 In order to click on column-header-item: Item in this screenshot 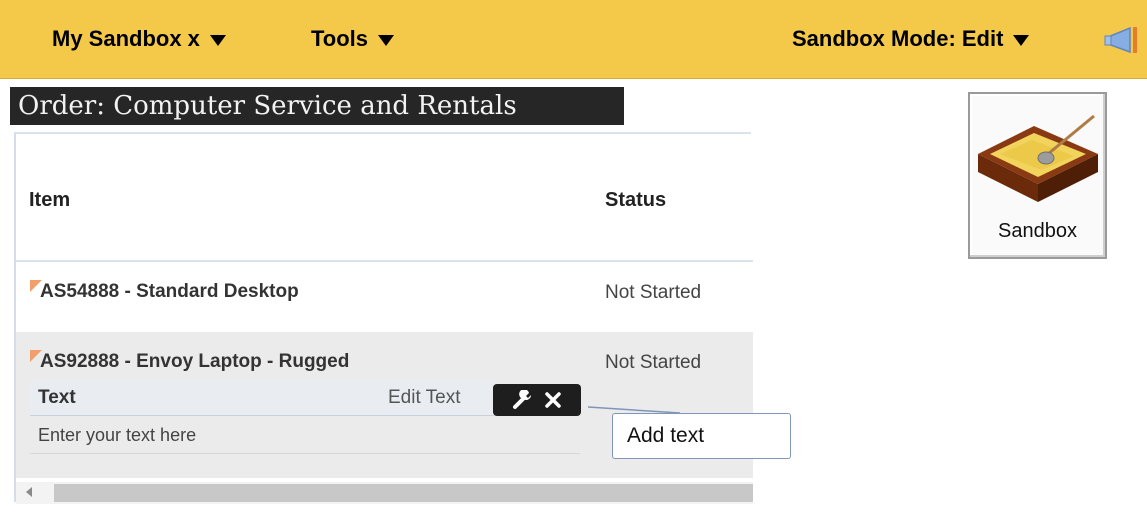, I will do `click(49, 200)`.